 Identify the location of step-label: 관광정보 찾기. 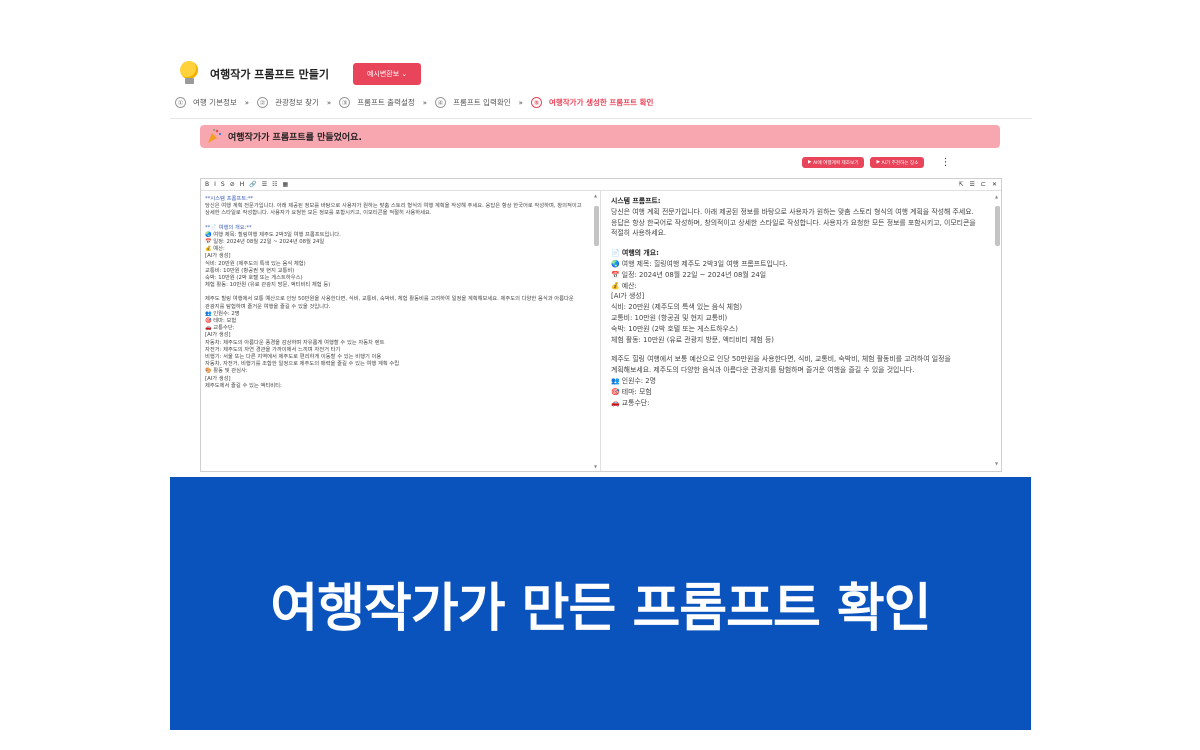
(297, 102).